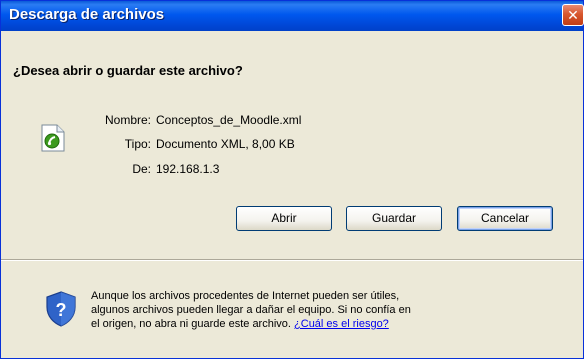 Image resolution: width=584 pixels, height=359 pixels. What do you see at coordinates (137, 144) in the screenshot?
I see `file-type-label: Tipo:` at bounding box center [137, 144].